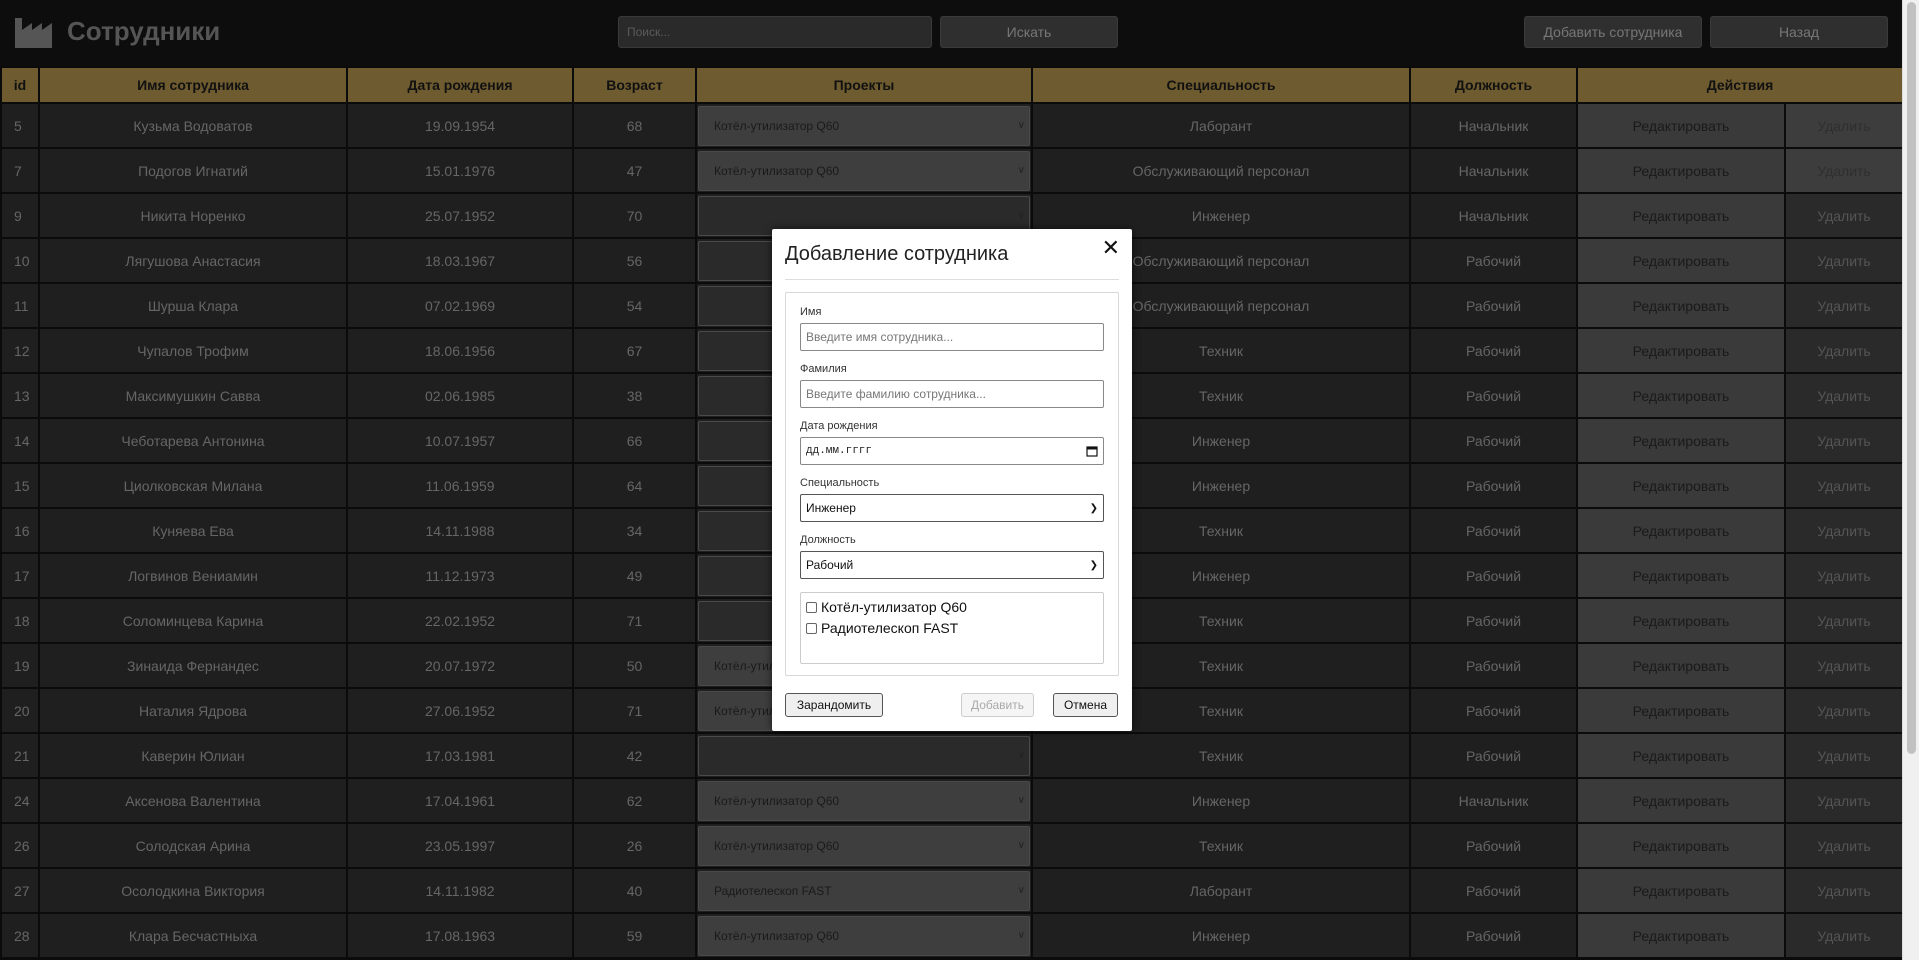 The width and height of the screenshot is (1919, 960). What do you see at coordinates (952, 508) in the screenshot?
I see `specialty-select: Инженер ❯` at bounding box center [952, 508].